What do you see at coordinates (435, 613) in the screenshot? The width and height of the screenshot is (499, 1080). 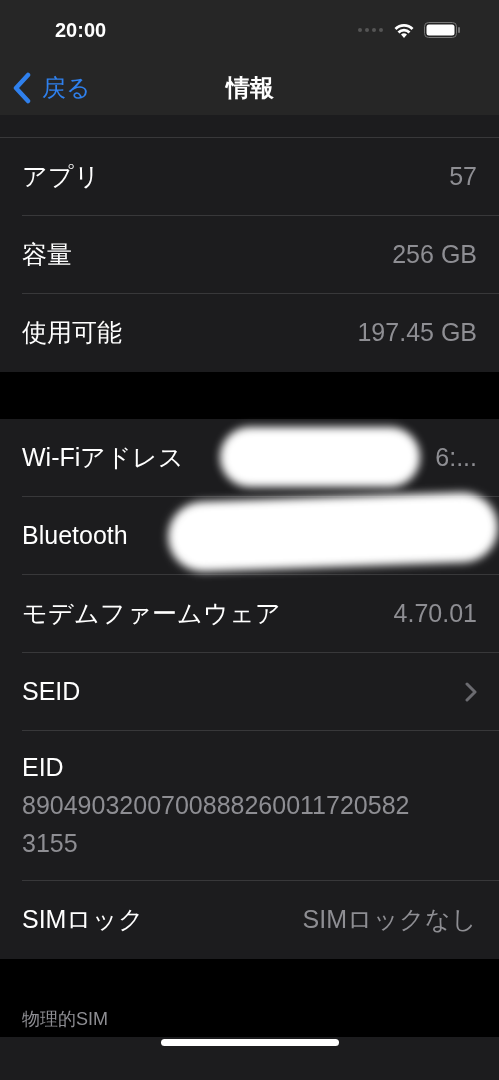 I see `row-value: 4.70.01` at bounding box center [435, 613].